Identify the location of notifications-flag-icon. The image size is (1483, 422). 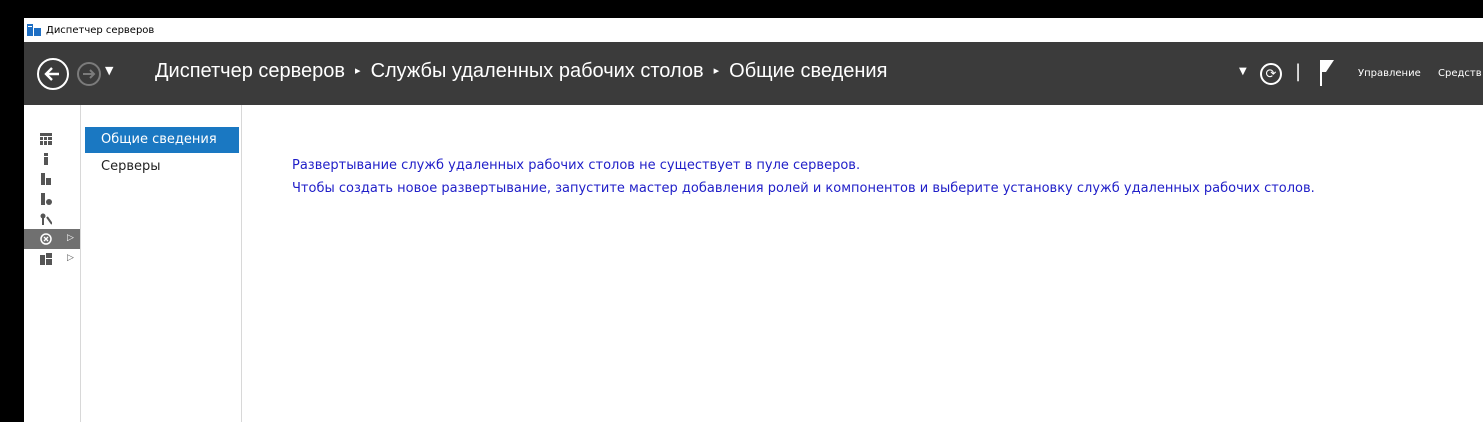
(1327, 73).